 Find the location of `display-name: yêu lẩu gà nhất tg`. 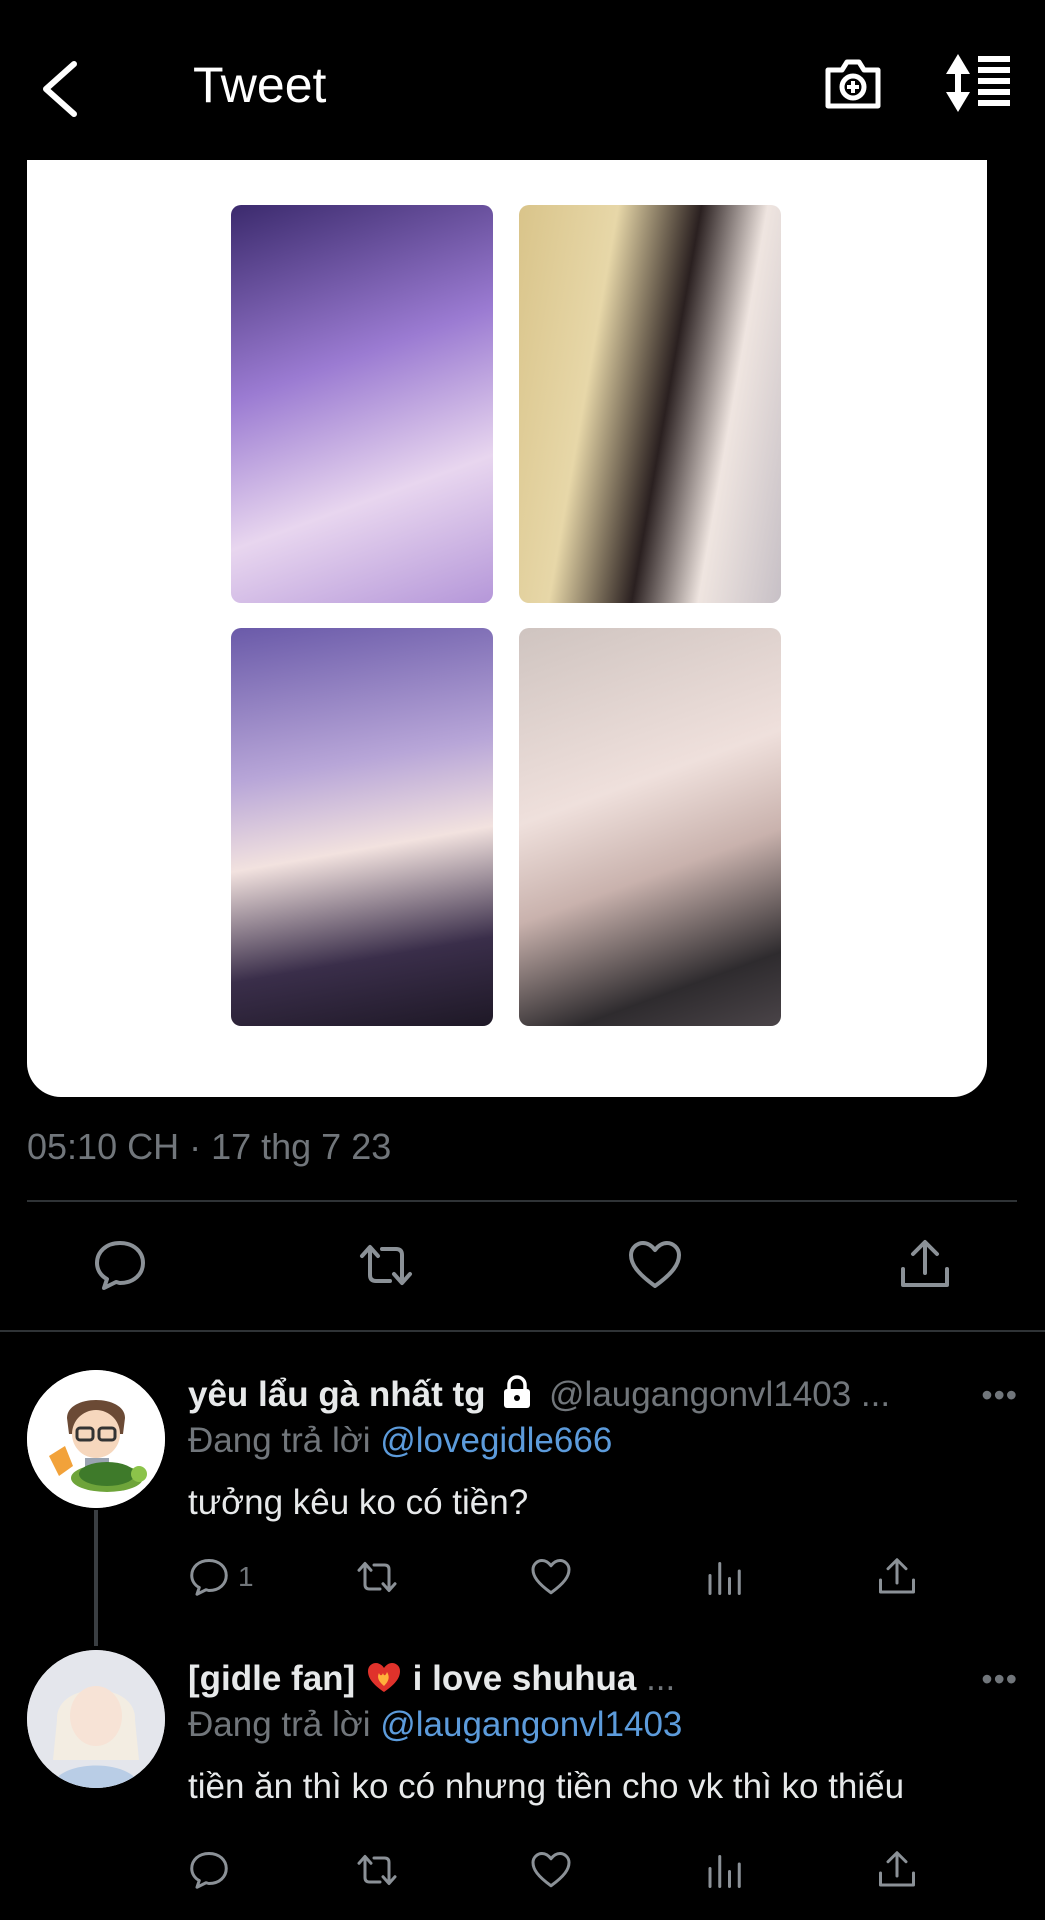

display-name: yêu lẩu gà nhất tg is located at coordinates (337, 1394).